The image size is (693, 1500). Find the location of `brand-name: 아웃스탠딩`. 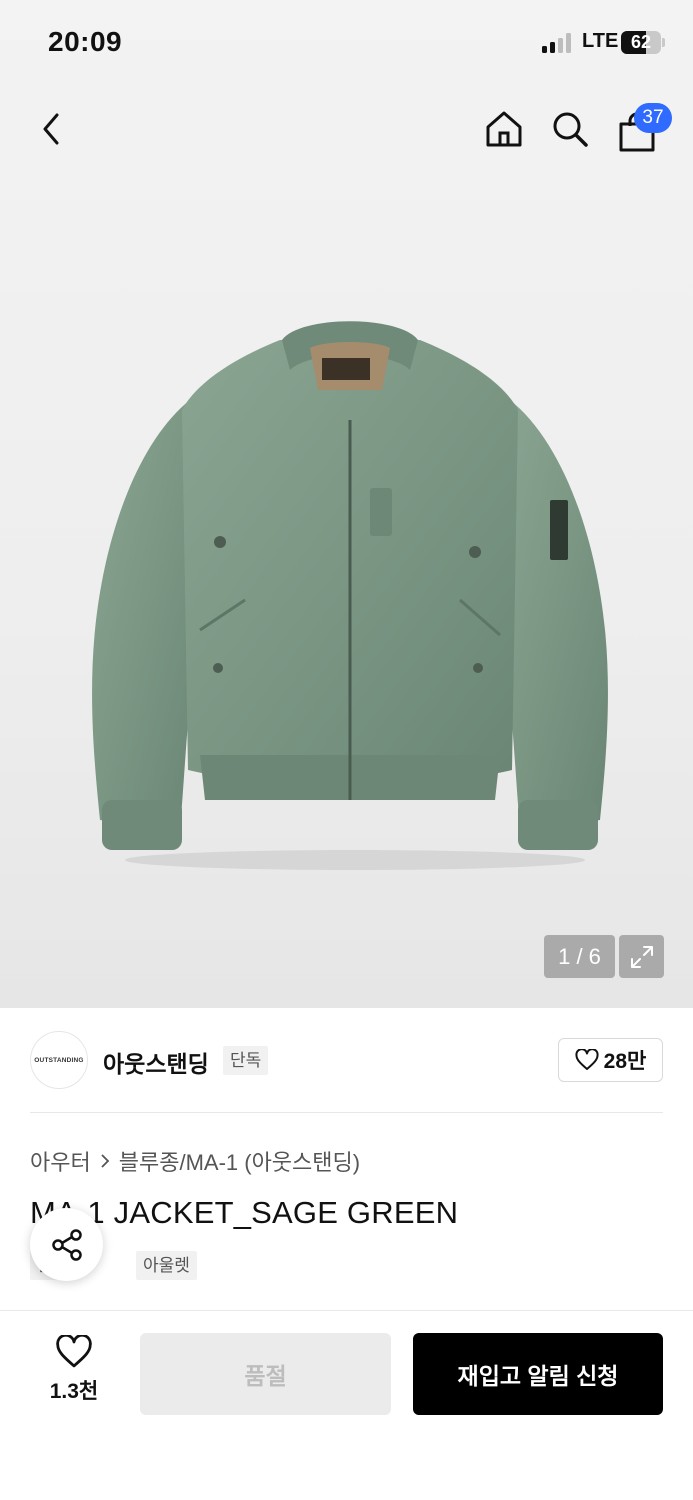

brand-name: 아웃스탠딩 is located at coordinates (156, 1062).